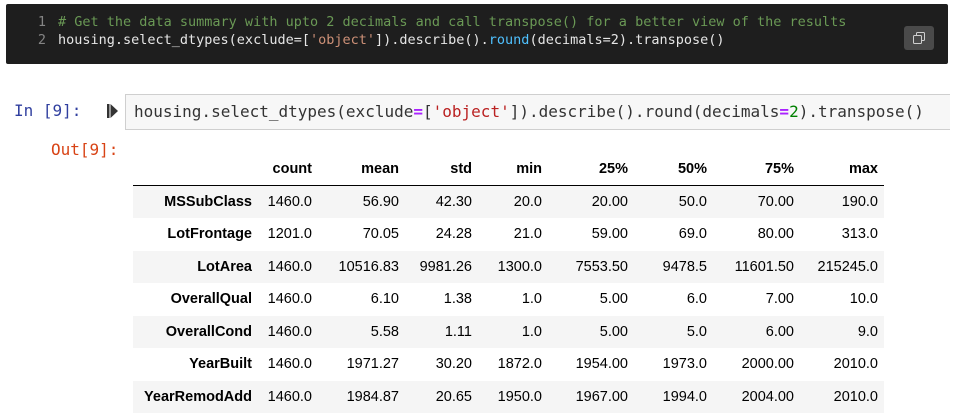  Describe the element at coordinates (519, 266) in the screenshot. I see `table-cell: 1300.0` at that location.